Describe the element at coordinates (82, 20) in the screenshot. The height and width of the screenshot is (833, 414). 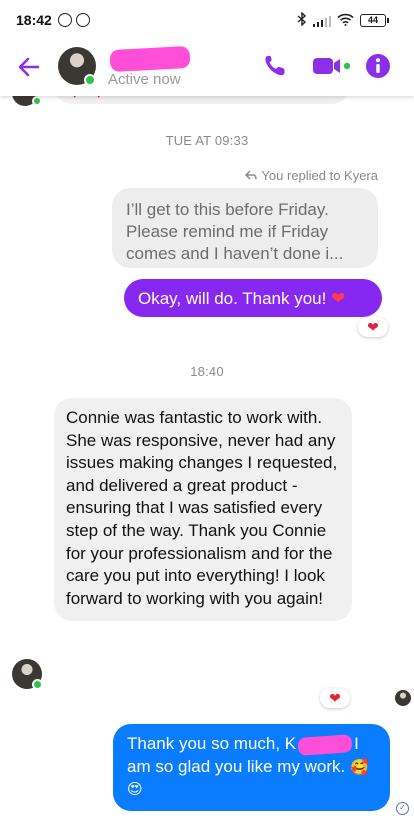
I see `notification-icon` at that location.